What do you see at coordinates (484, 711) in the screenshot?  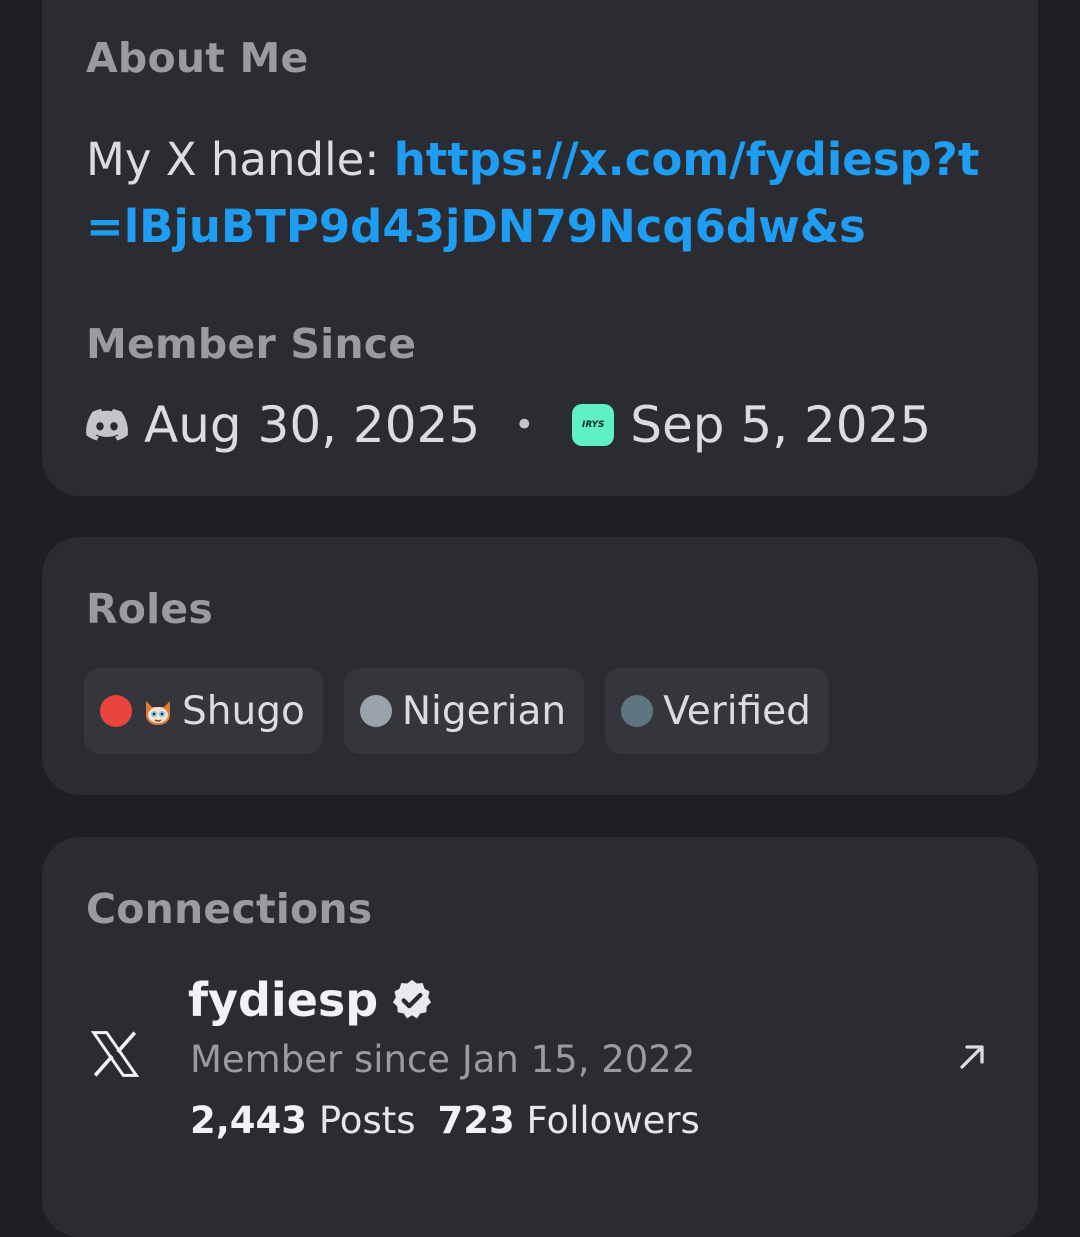 I see `role-label: Nigerian` at bounding box center [484, 711].